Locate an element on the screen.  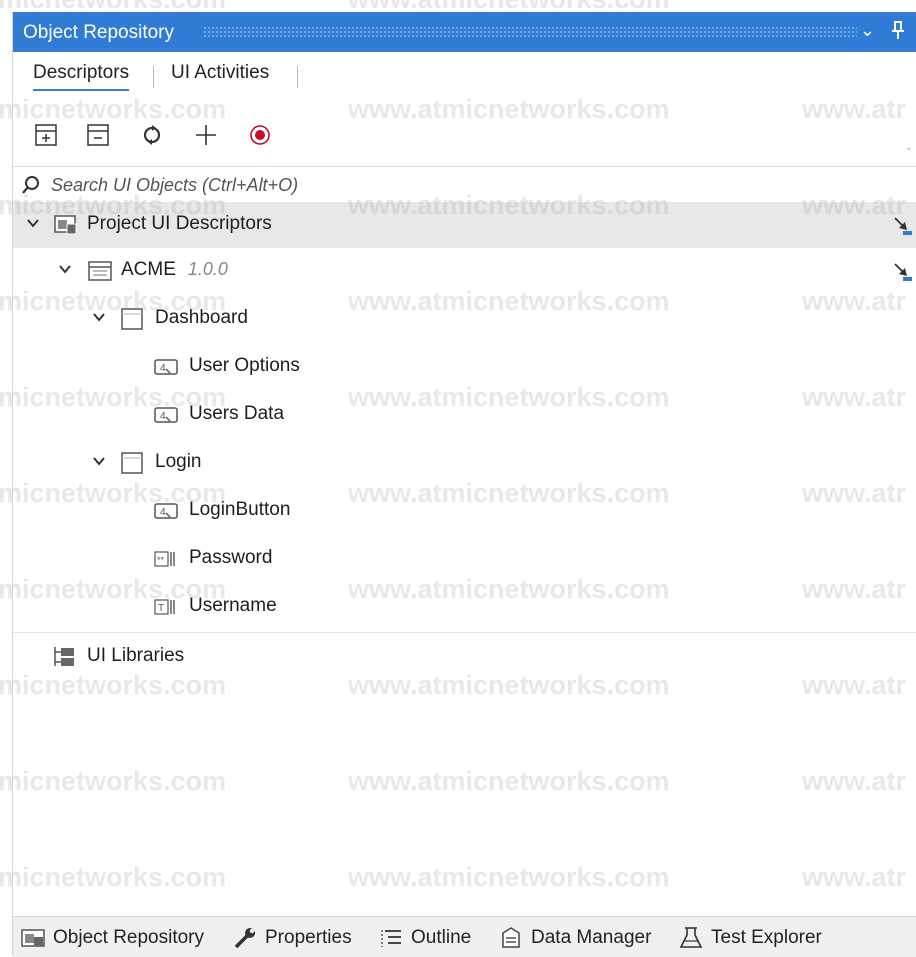
refresh-icon is located at coordinates (152, 135).